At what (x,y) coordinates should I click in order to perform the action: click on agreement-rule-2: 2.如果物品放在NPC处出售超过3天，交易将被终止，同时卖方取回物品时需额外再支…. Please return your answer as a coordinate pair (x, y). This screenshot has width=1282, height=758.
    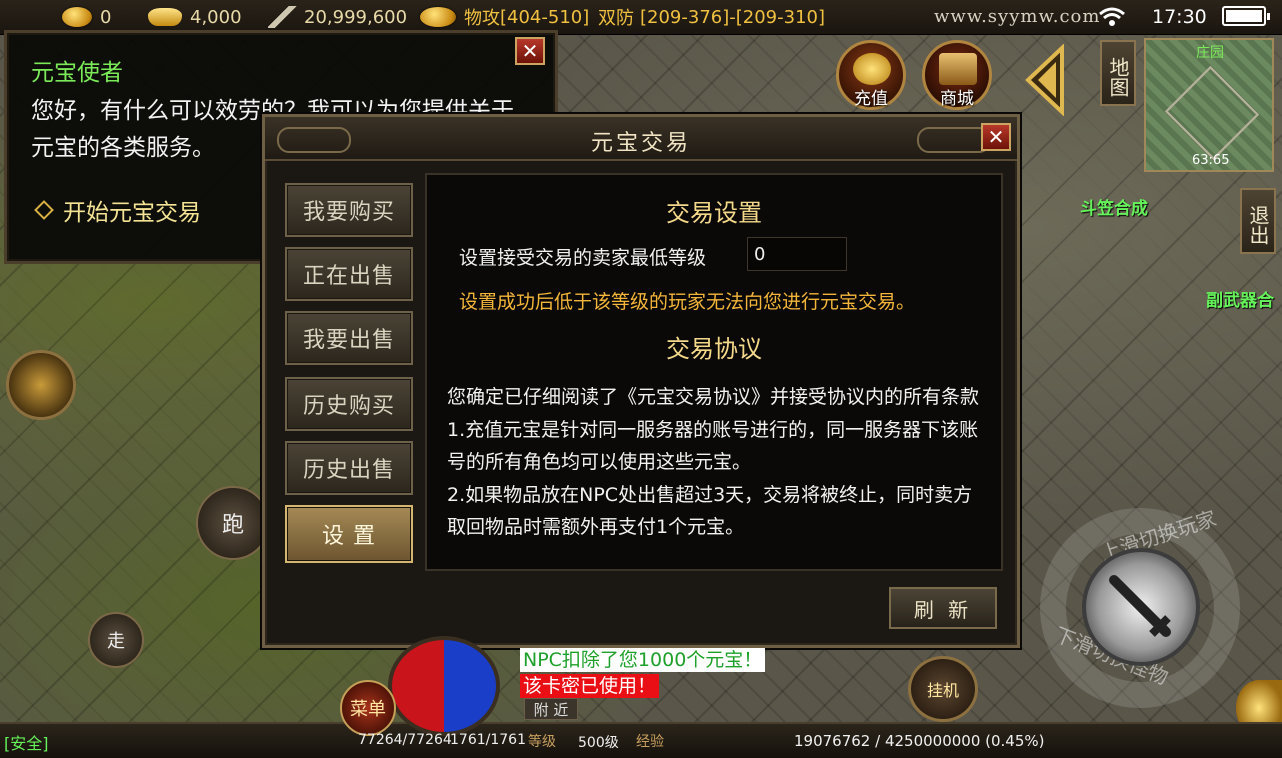
    Looking at the image, I should click on (710, 511).